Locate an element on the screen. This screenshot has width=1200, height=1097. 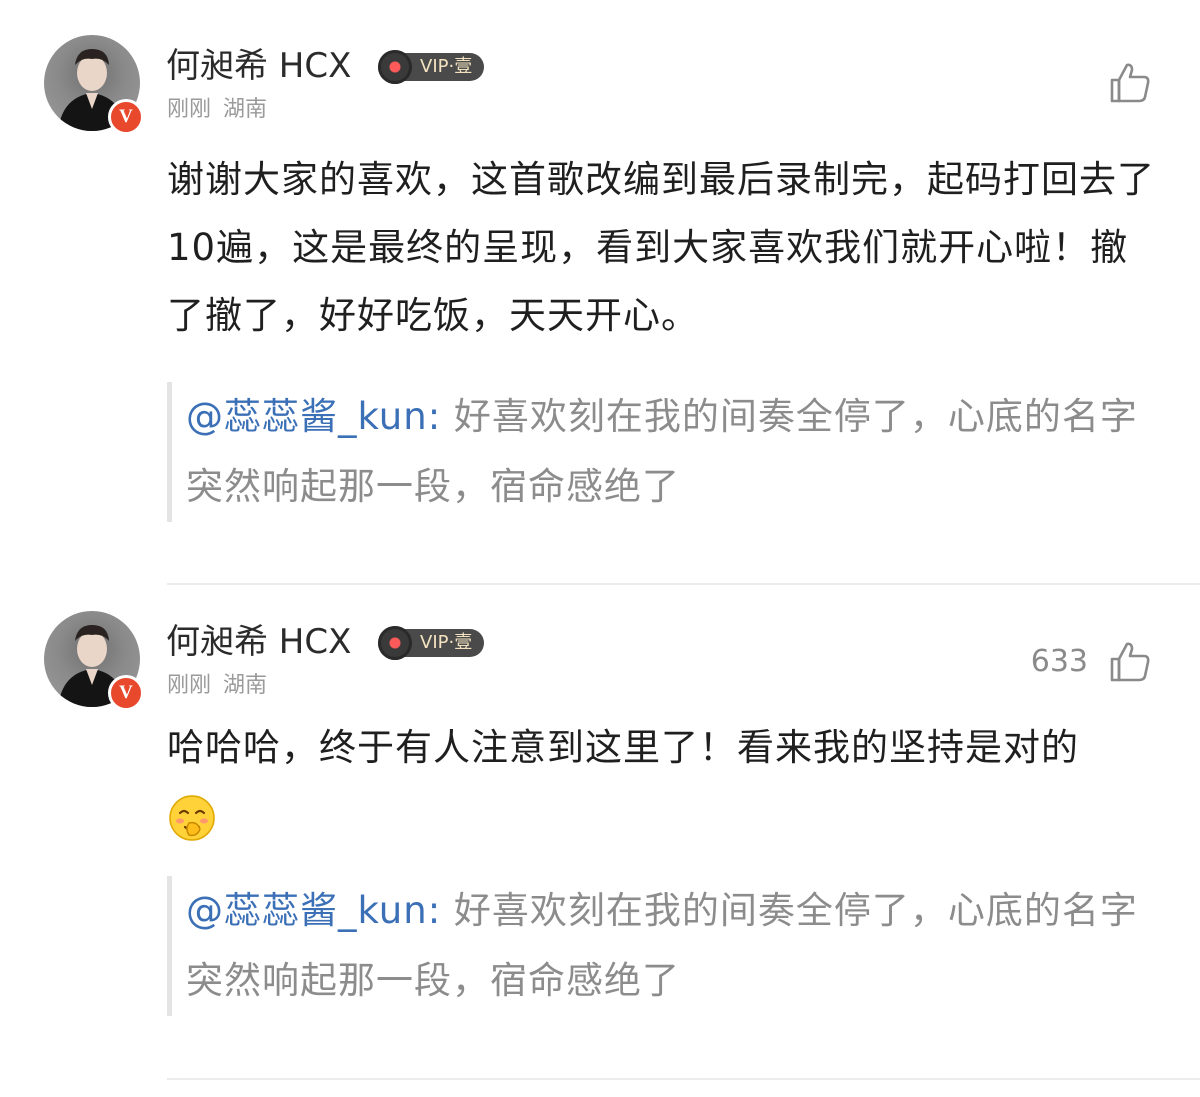
divider is located at coordinates (683, 1079).